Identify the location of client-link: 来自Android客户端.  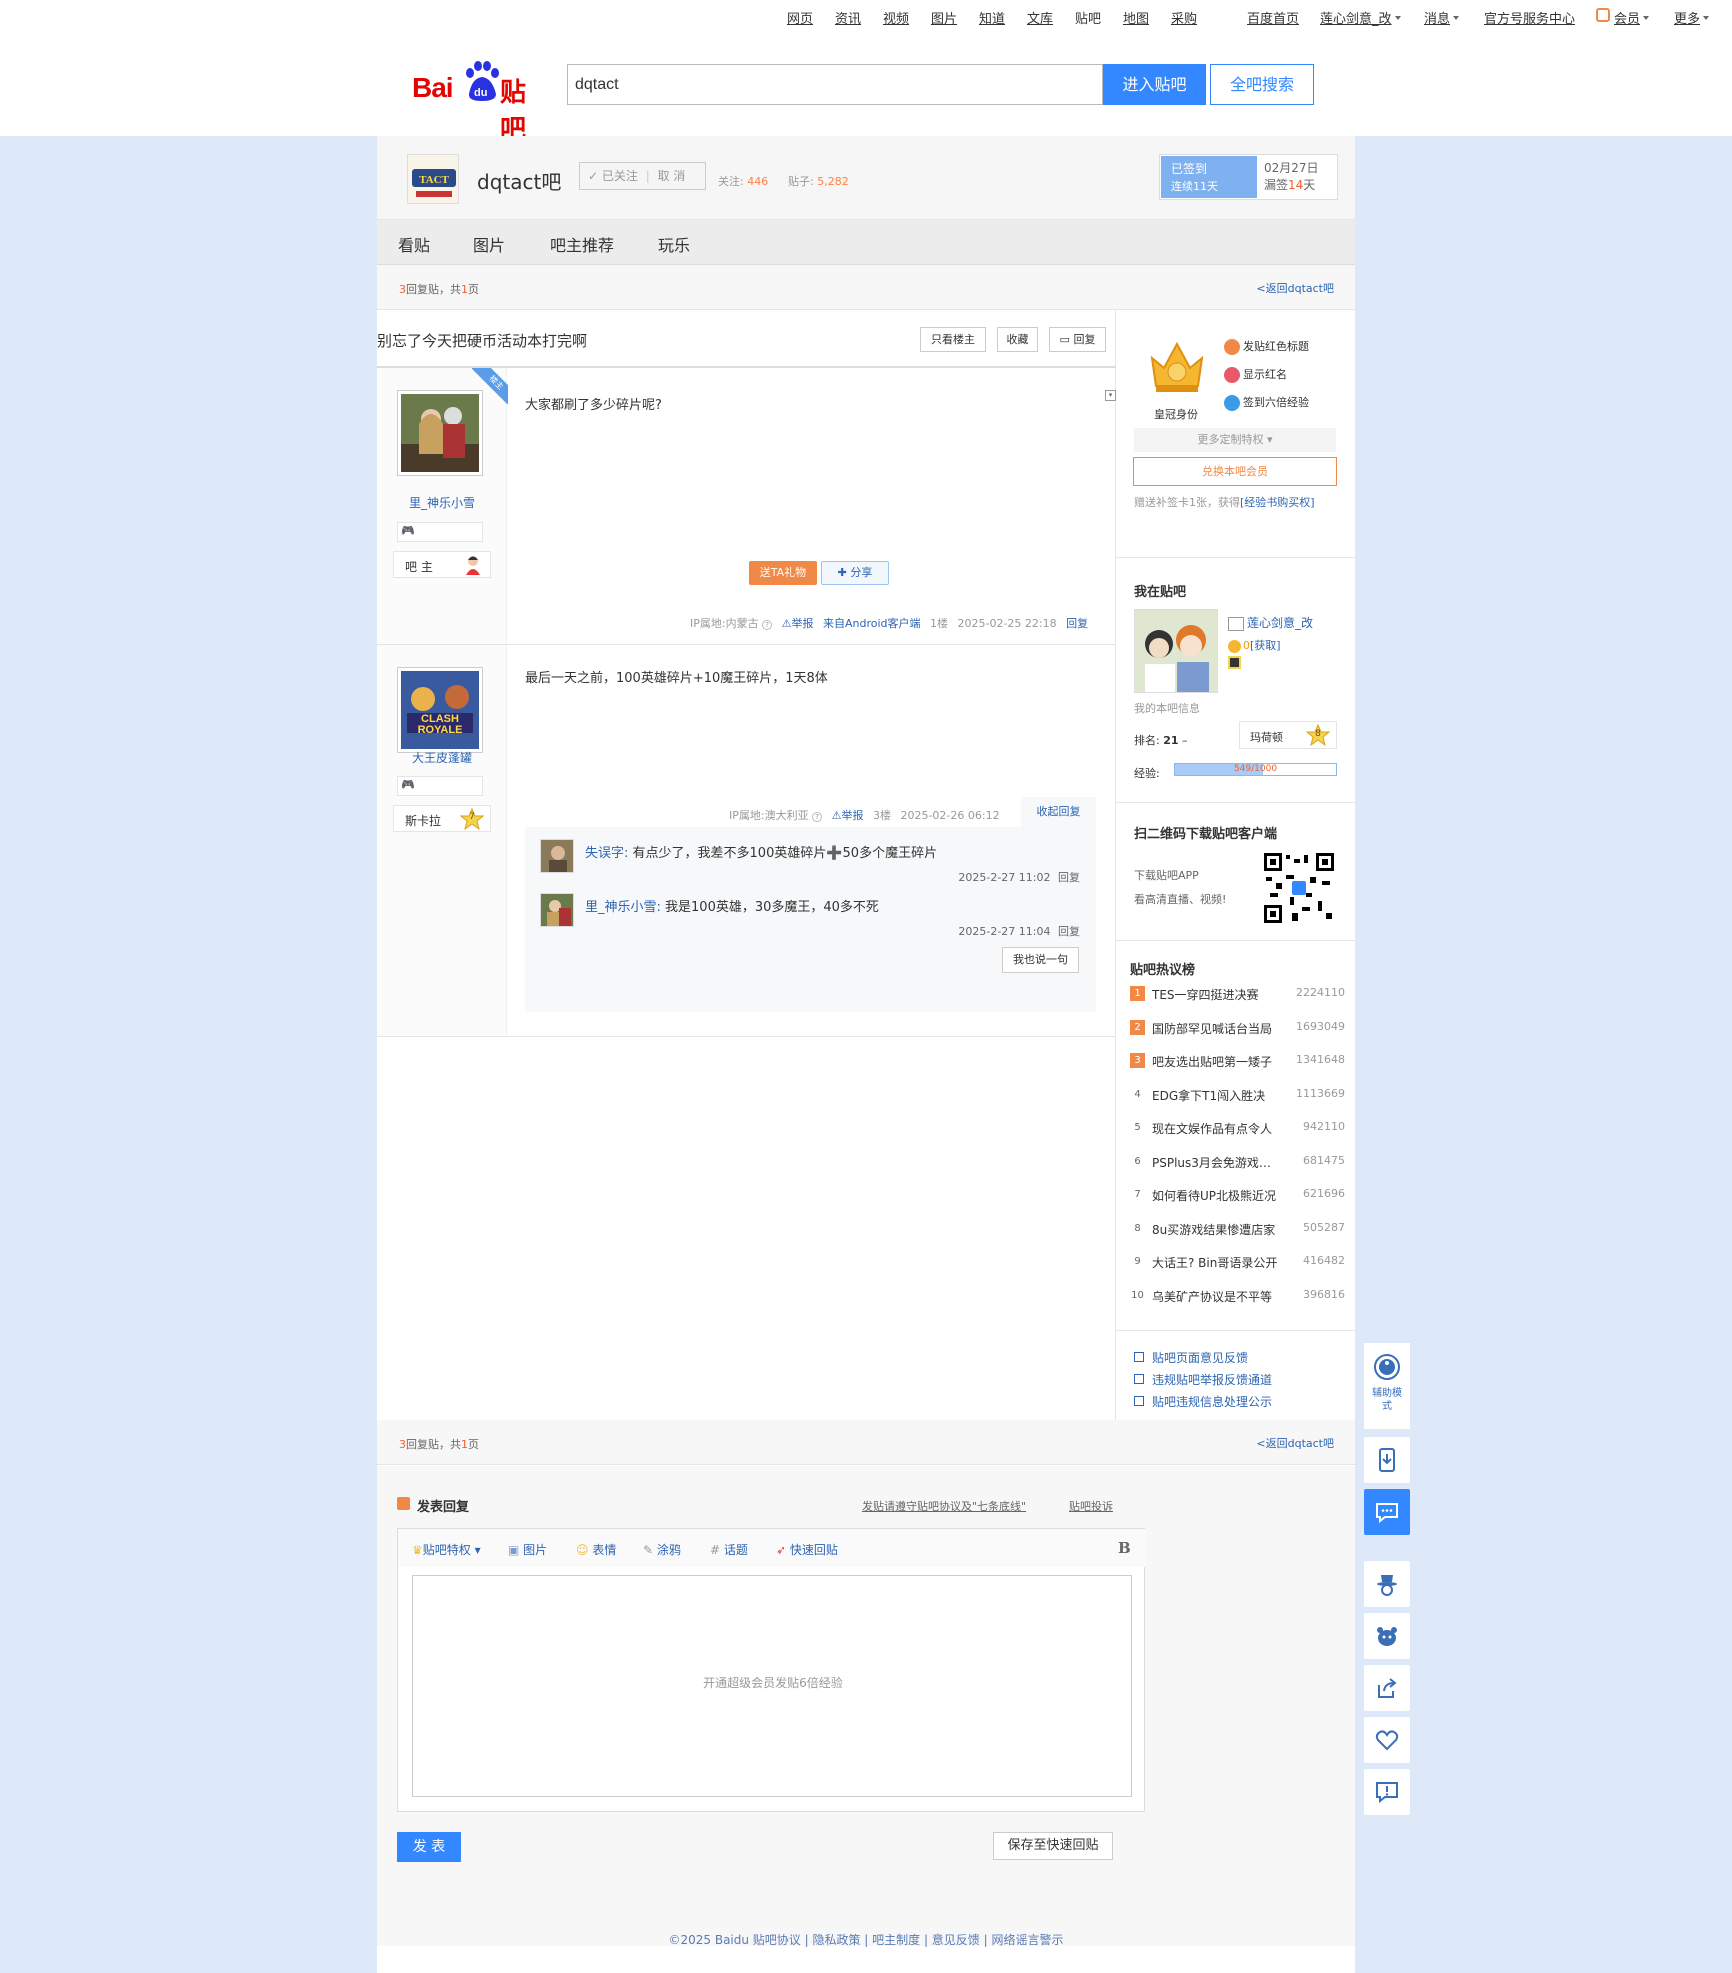
(872, 623).